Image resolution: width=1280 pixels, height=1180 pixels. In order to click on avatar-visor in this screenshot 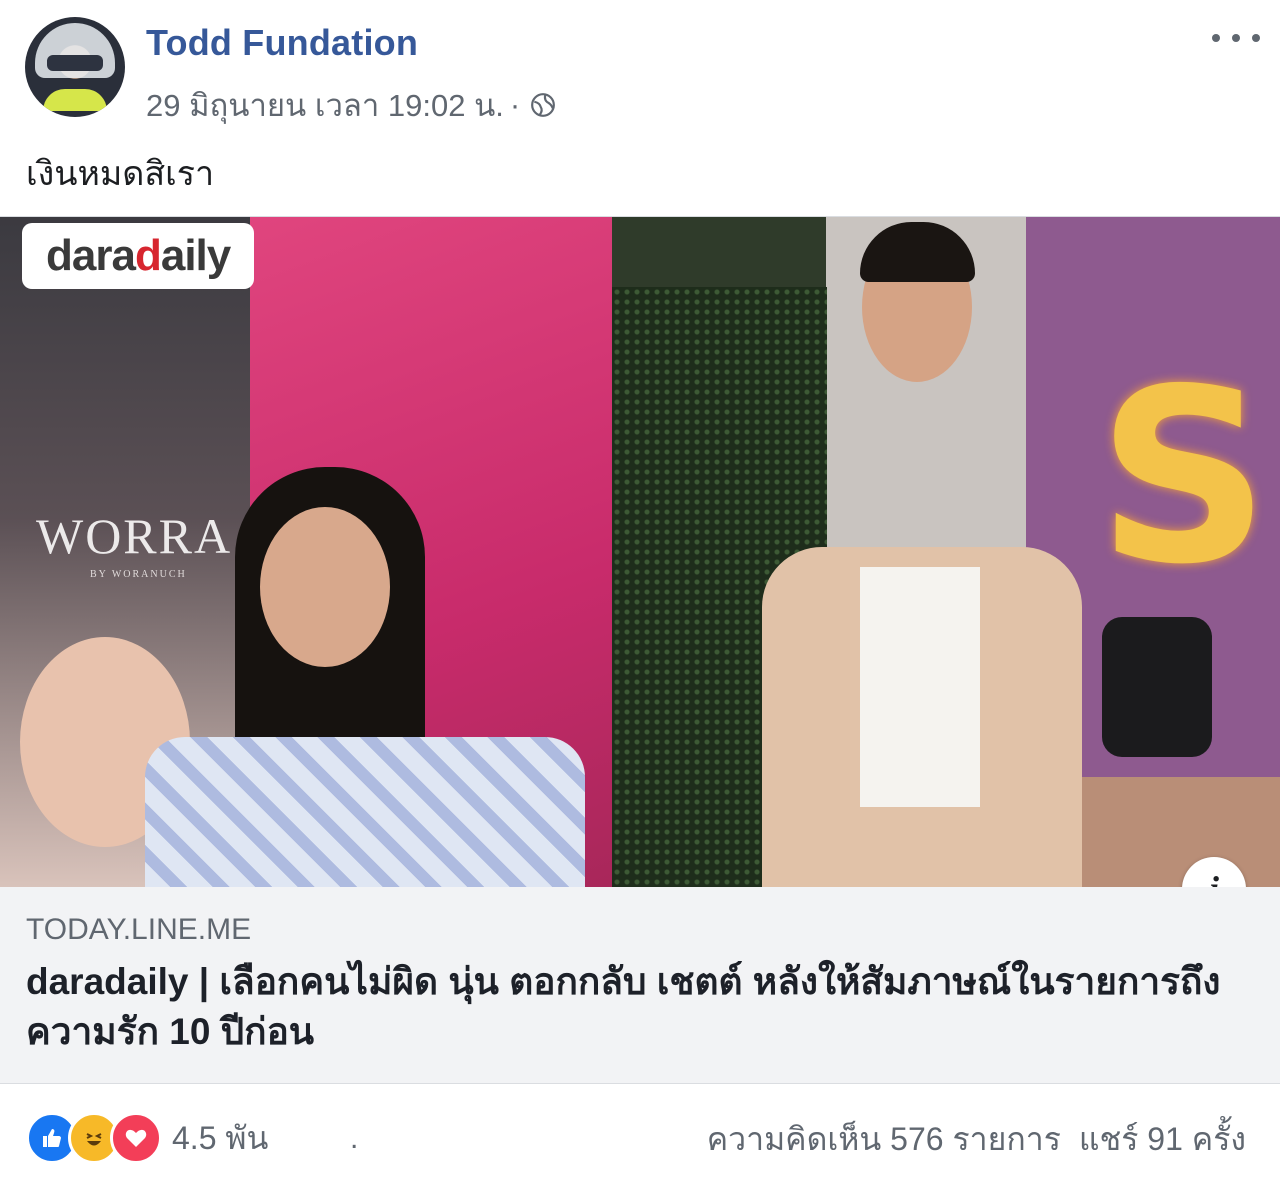, I will do `click(75, 63)`.